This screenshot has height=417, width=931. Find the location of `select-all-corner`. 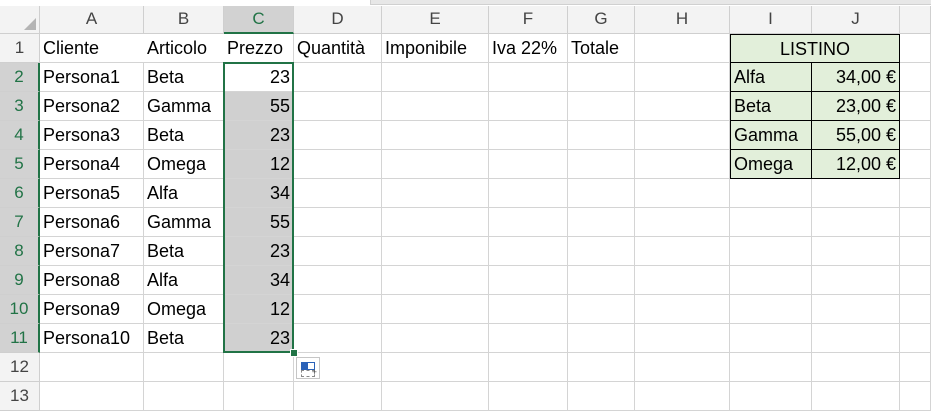

select-all-corner is located at coordinates (20, 20).